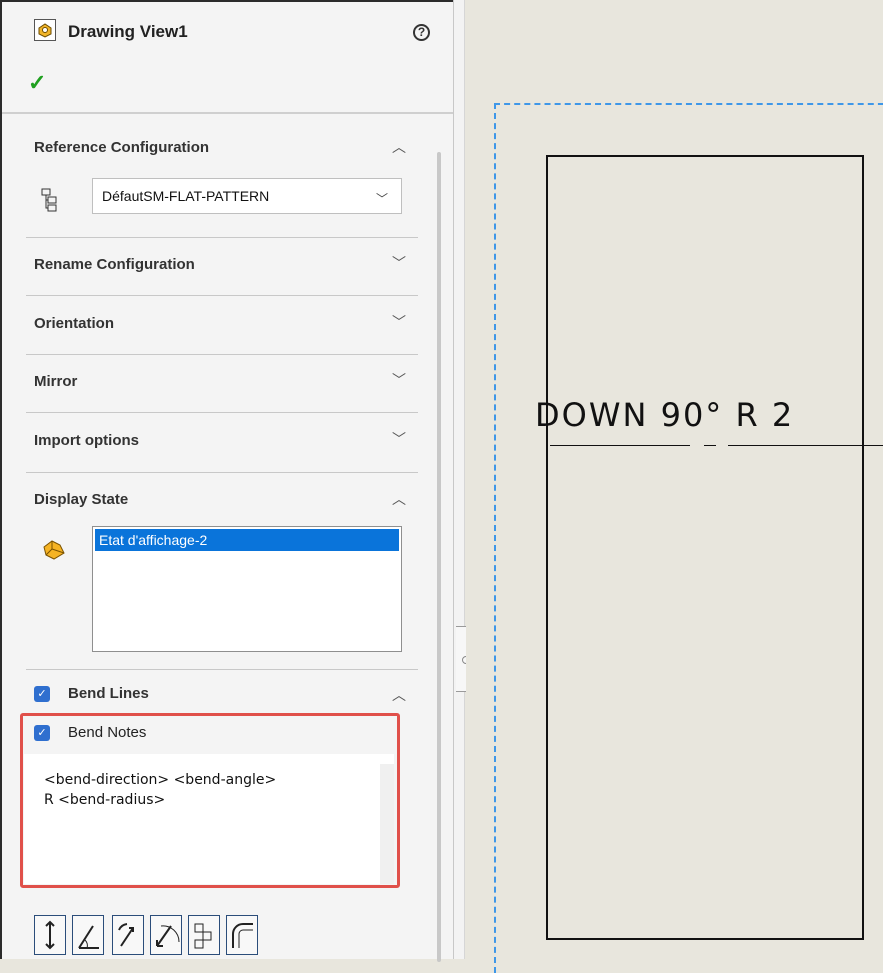 This screenshot has height=973, width=883. I want to click on section-orientation: Orientation, so click(74, 323).